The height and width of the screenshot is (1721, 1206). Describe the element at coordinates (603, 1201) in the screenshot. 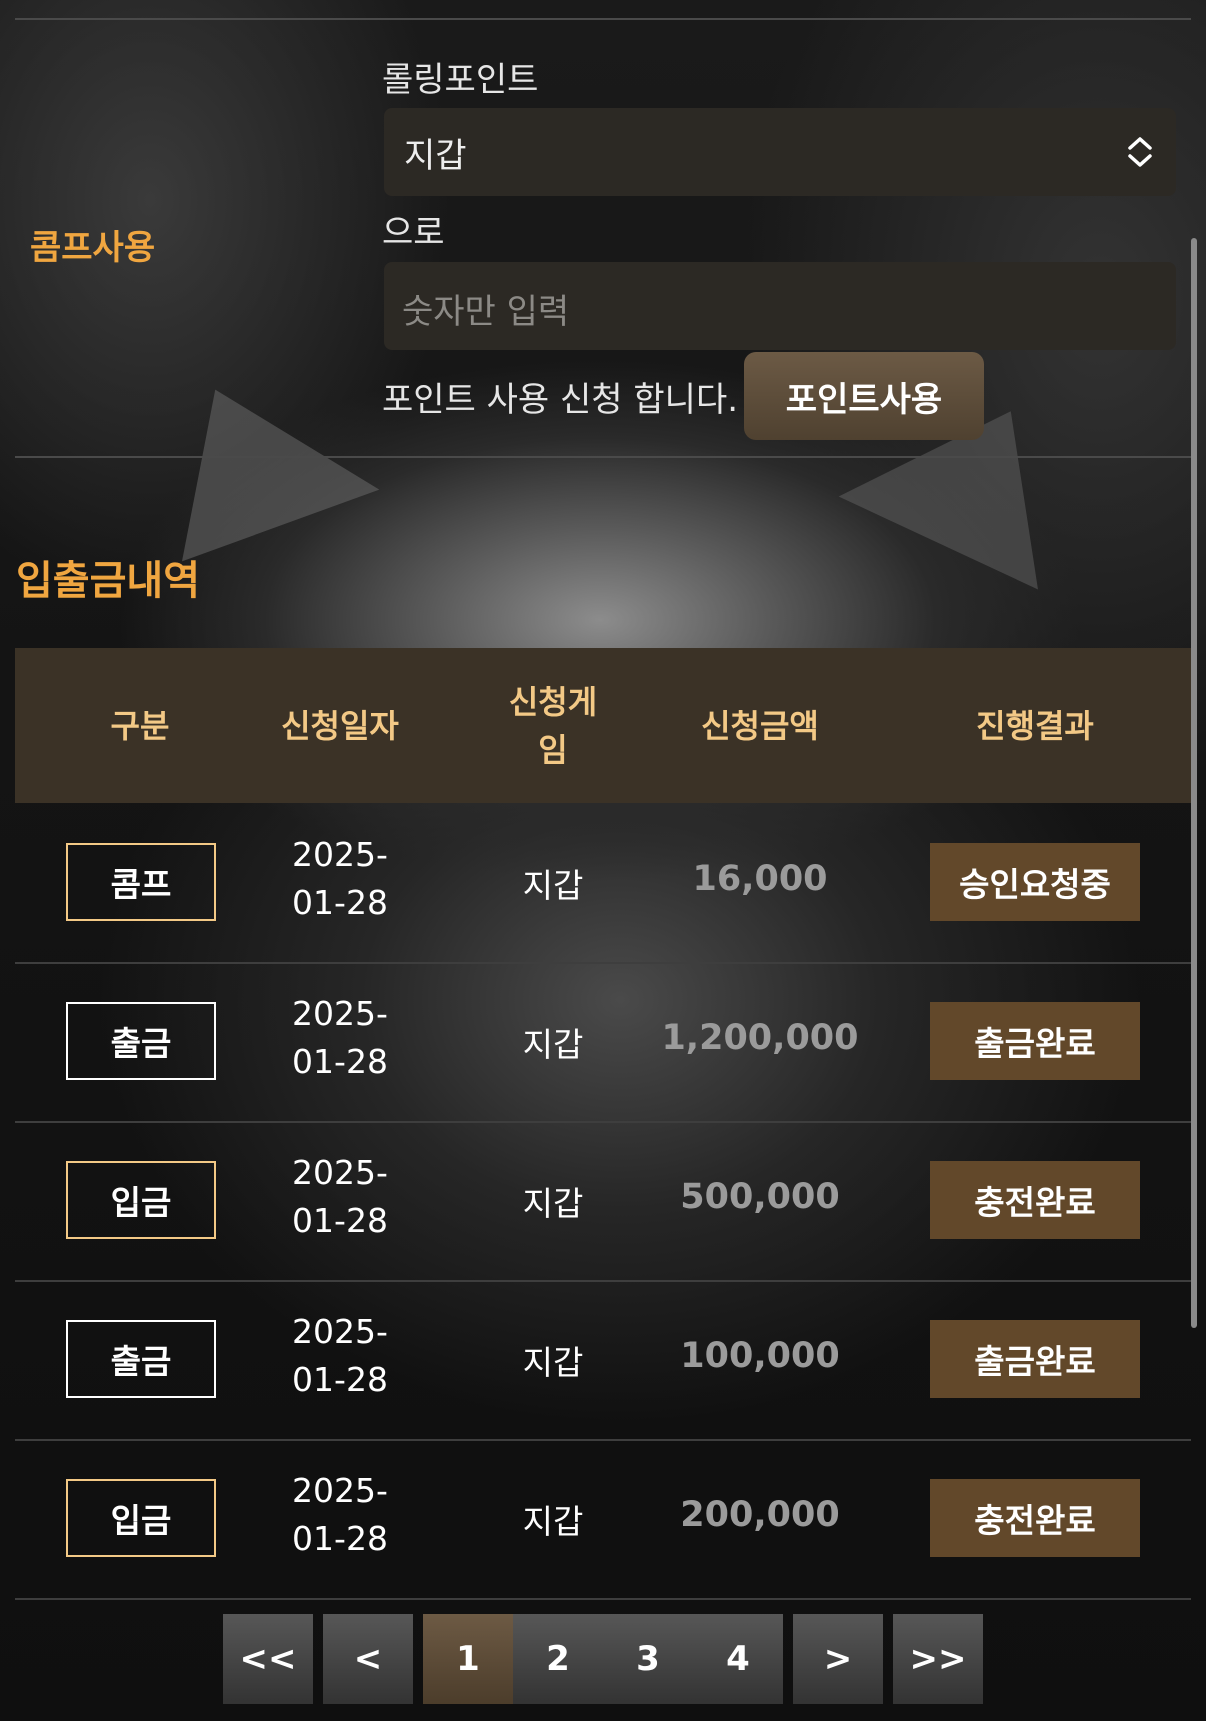

I see `table-row: 입금 2025-01-28 지갑 500,000 충전완료` at that location.